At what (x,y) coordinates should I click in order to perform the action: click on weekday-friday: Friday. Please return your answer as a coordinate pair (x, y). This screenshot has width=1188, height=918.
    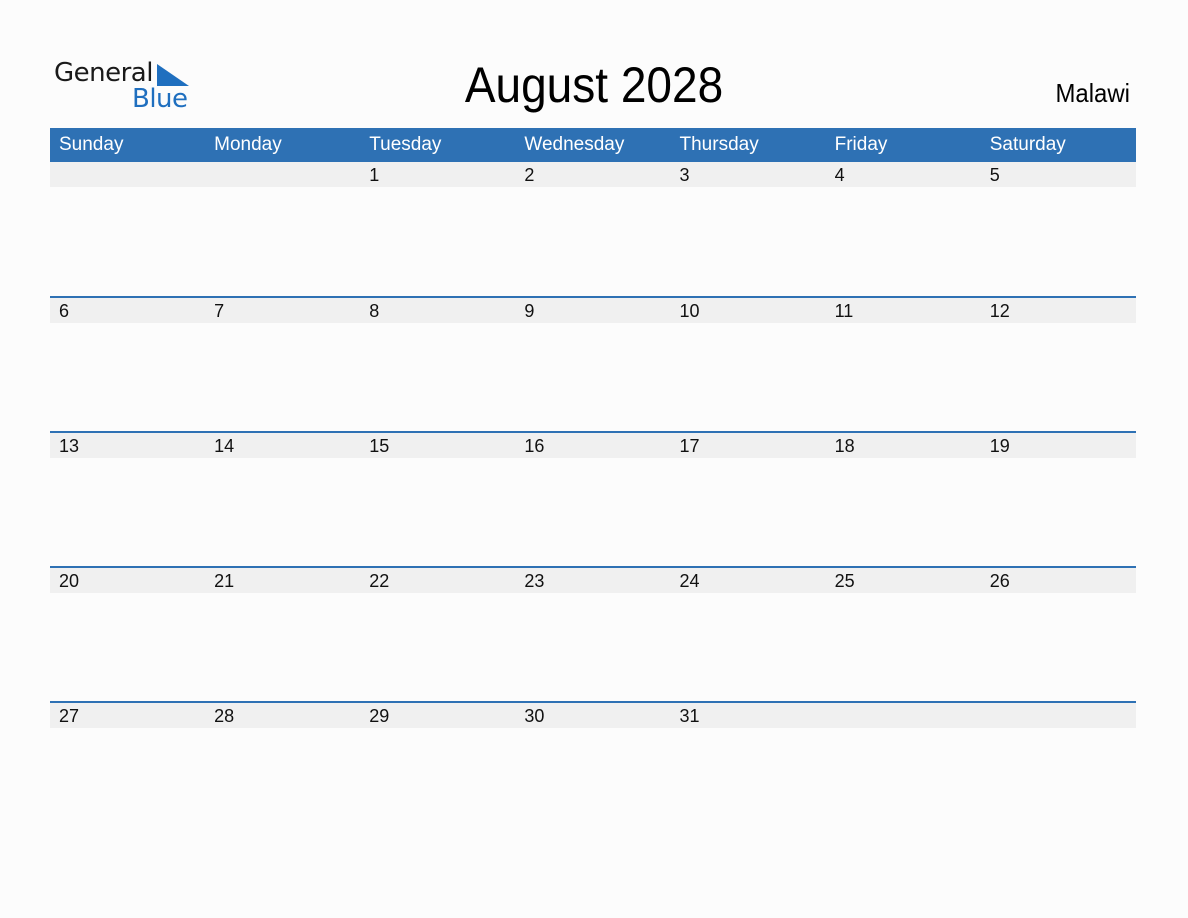
    Looking at the image, I should click on (861, 144).